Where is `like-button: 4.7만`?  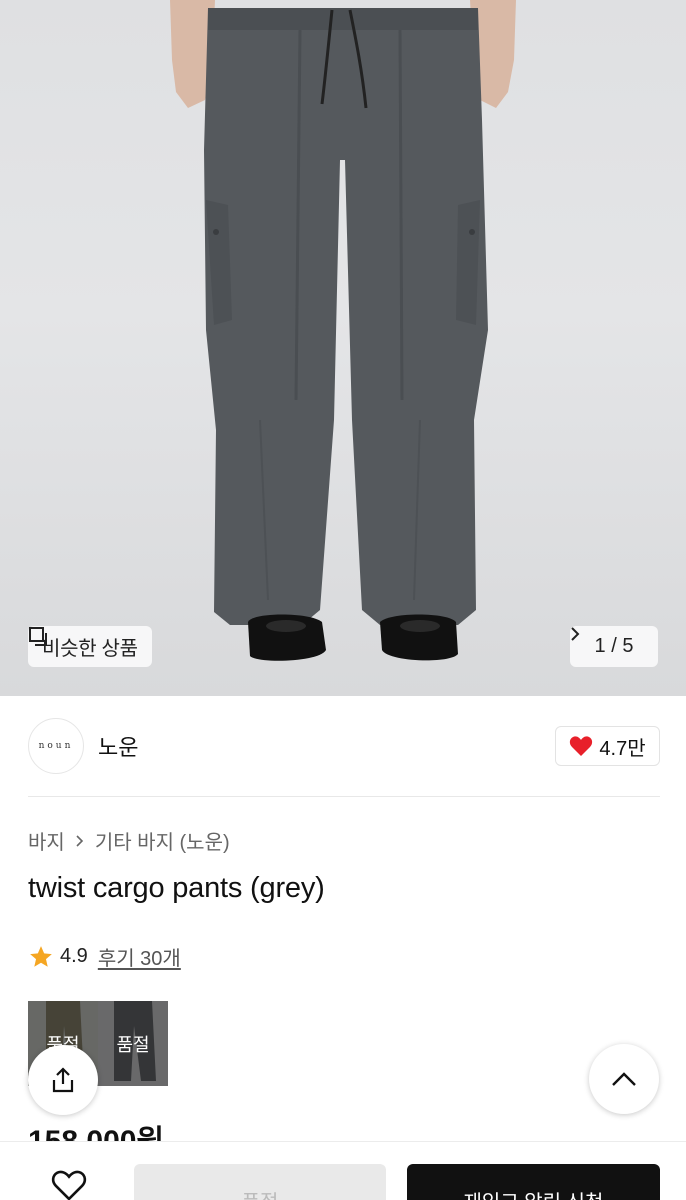 like-button: 4.7만 is located at coordinates (607, 746).